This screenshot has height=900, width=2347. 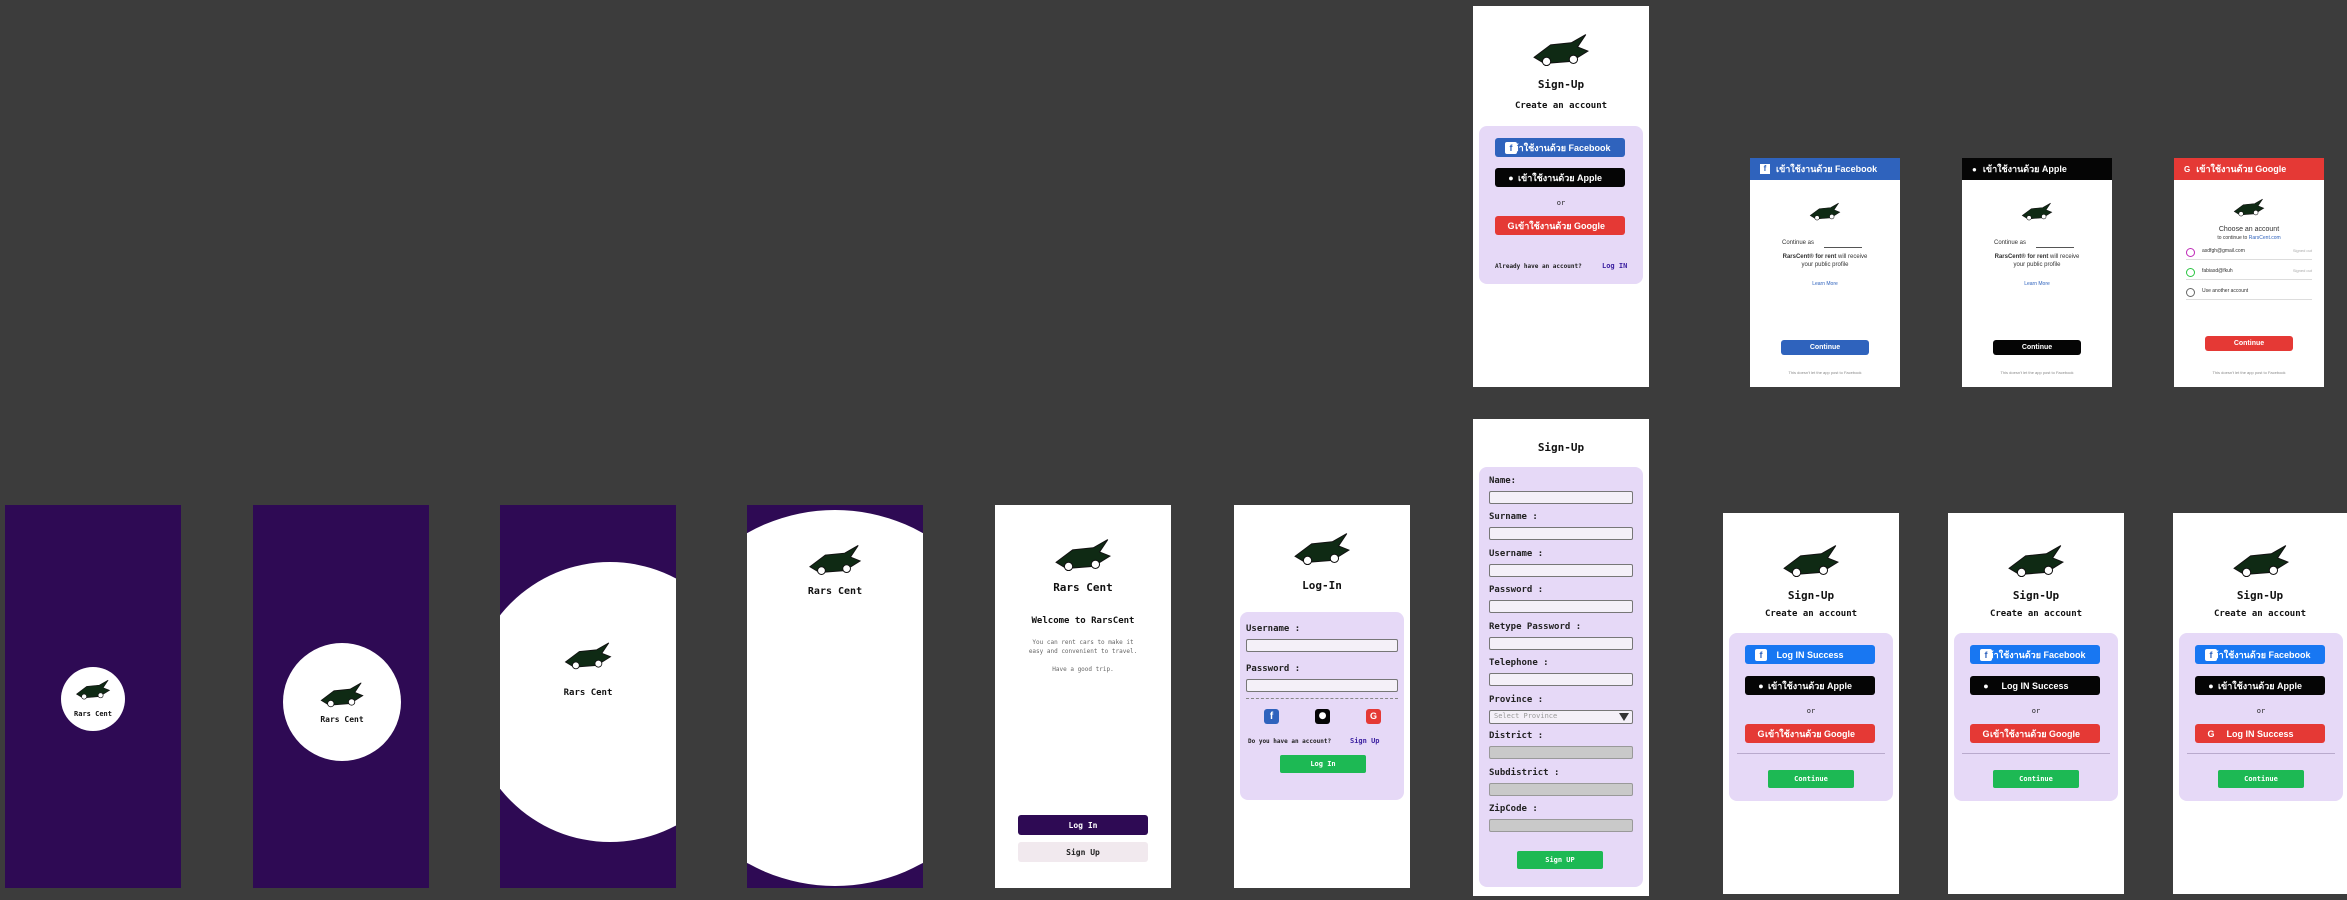 I want to click on facebook-success-button: f Log IN Success, so click(x=1810, y=654).